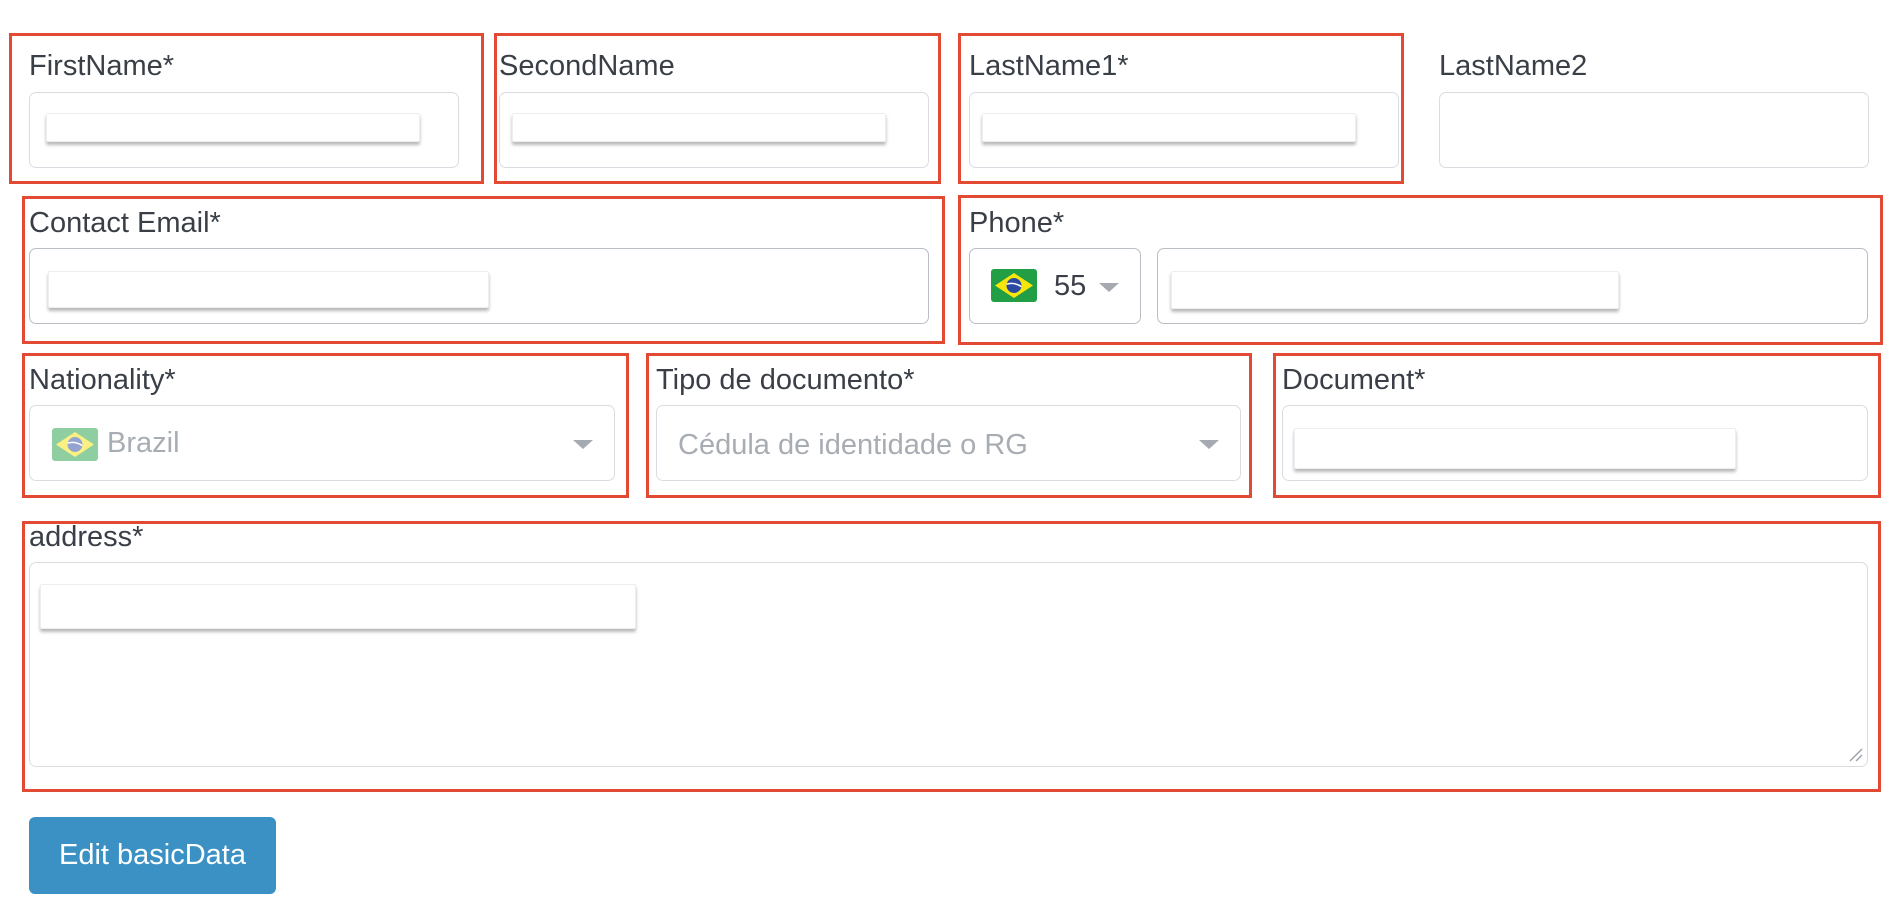  Describe the element at coordinates (102, 66) in the screenshot. I see `first-name-label: FirstName*` at that location.